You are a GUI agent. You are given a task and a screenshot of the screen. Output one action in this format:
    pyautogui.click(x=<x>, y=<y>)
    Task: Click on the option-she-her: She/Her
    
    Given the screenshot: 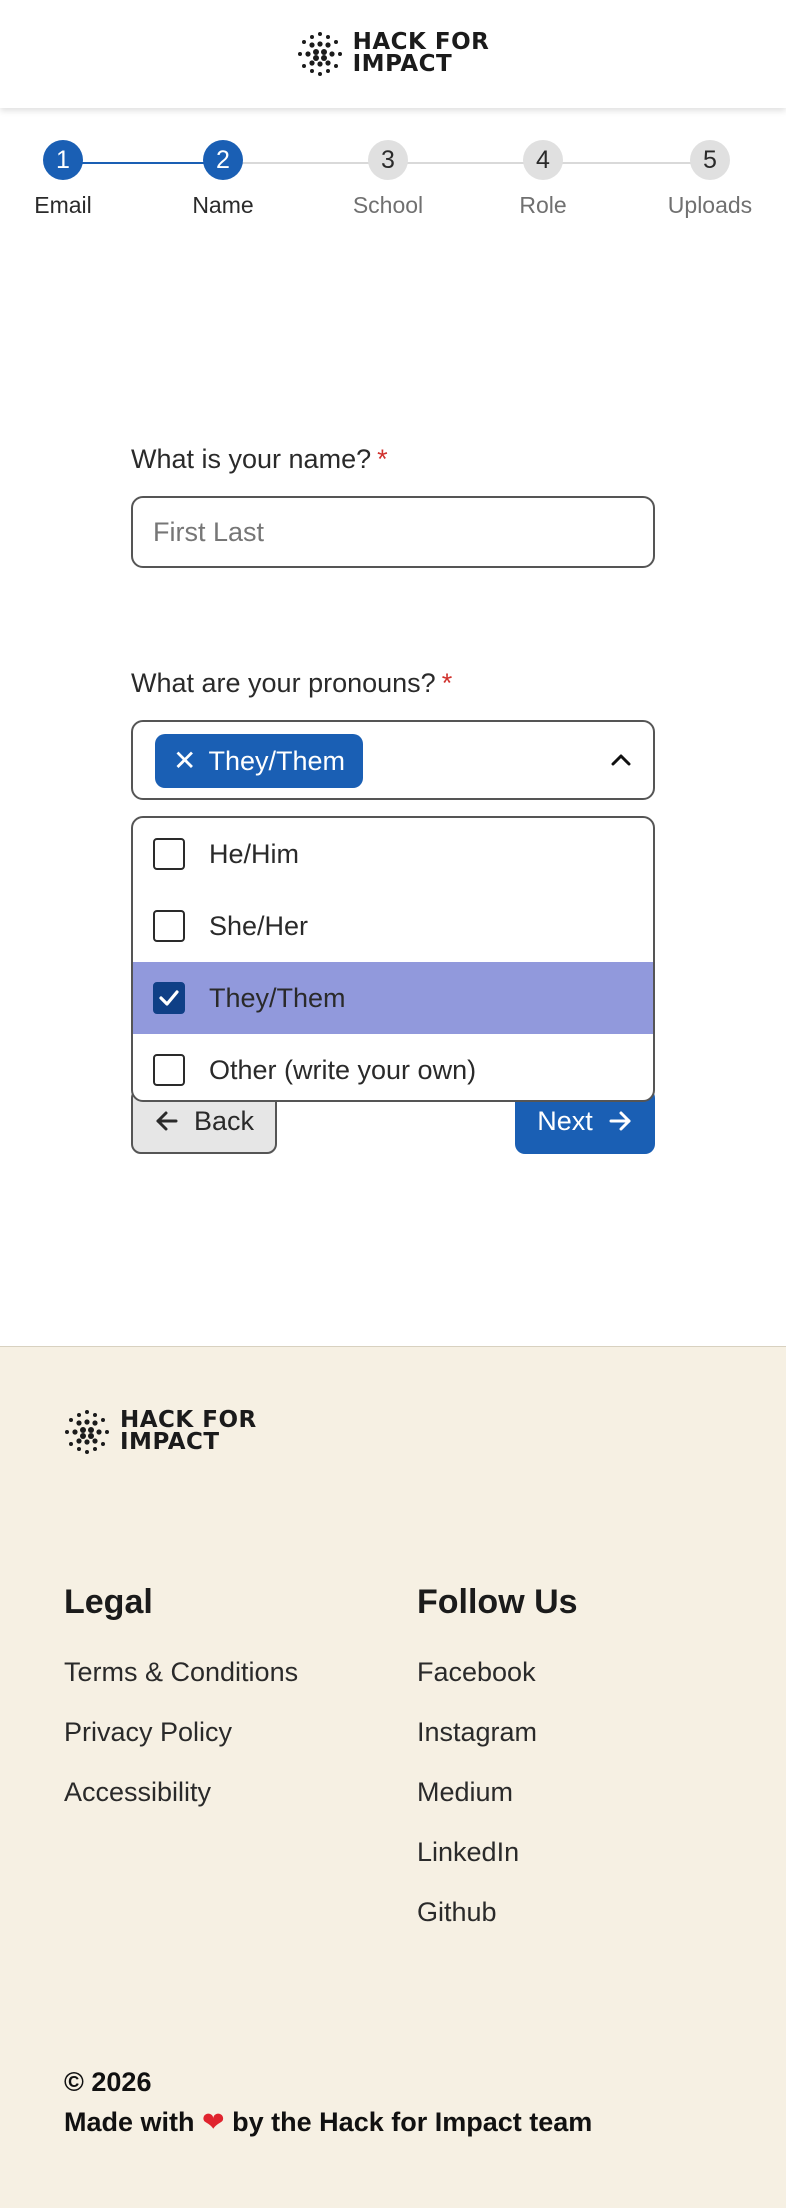 What is the action you would take?
    pyautogui.click(x=393, y=926)
    